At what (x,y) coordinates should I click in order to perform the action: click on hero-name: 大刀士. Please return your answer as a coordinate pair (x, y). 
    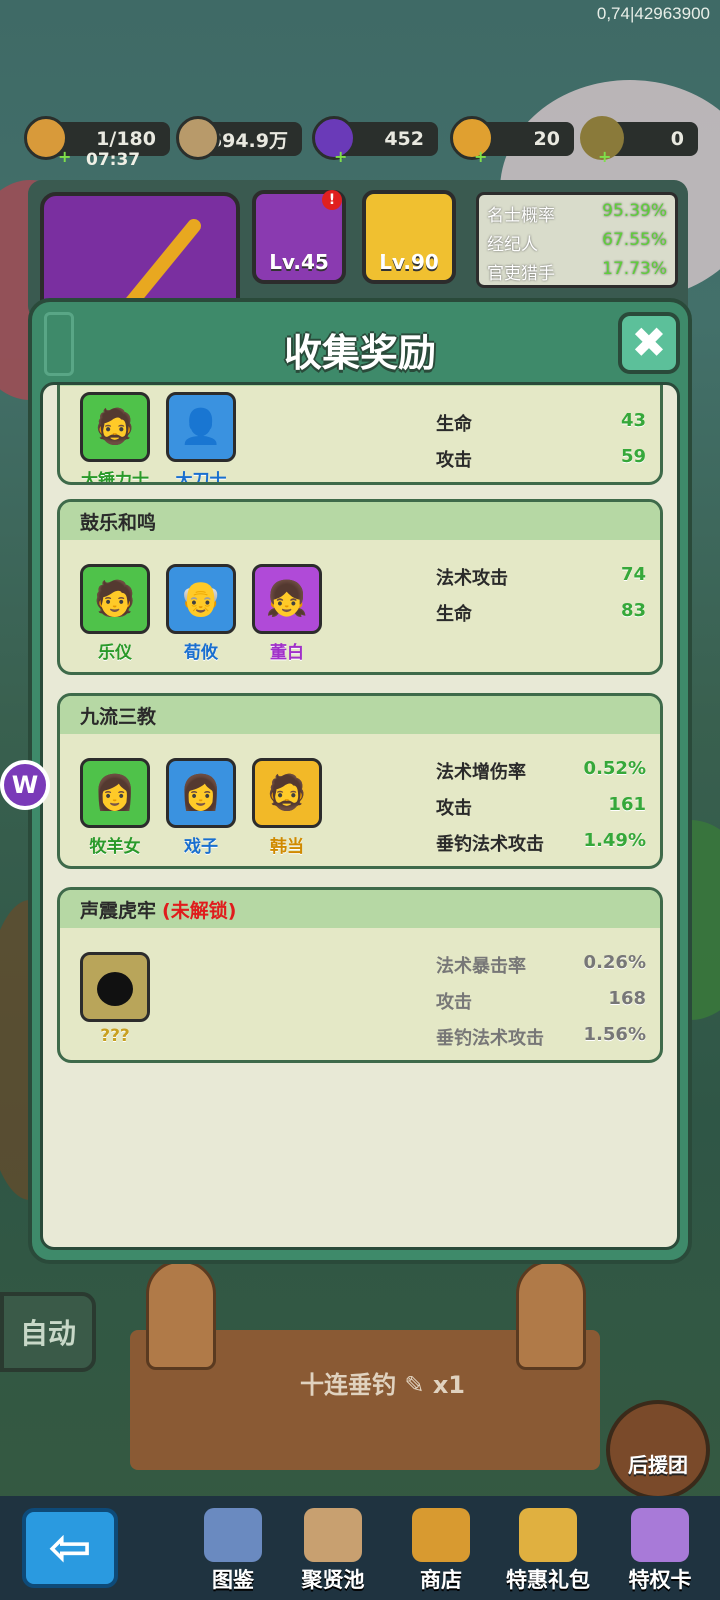
    Looking at the image, I should click on (201, 478).